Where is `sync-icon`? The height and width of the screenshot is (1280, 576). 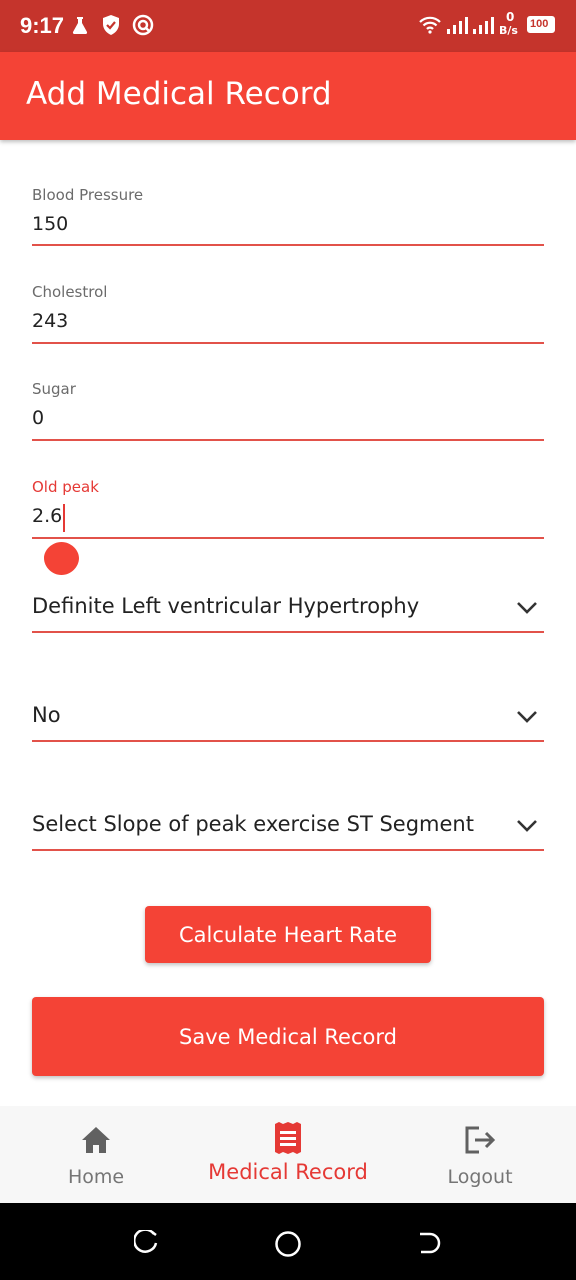
sync-icon is located at coordinates (143, 25).